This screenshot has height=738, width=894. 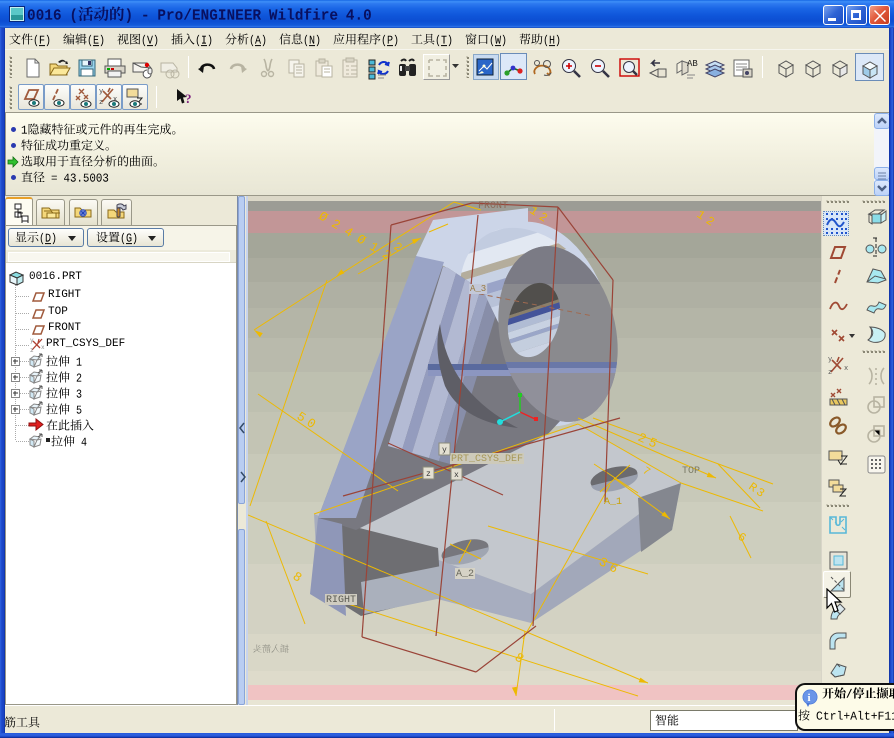 I want to click on svg-text: A_2, so click(x=465, y=574).